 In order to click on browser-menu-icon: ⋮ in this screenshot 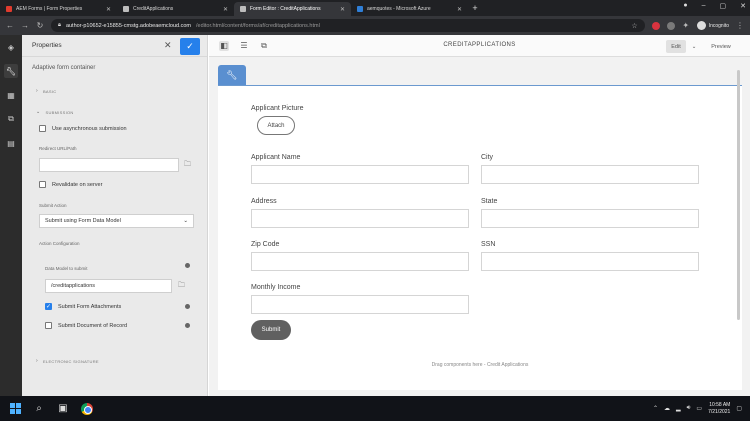, I will do `click(740, 25)`.